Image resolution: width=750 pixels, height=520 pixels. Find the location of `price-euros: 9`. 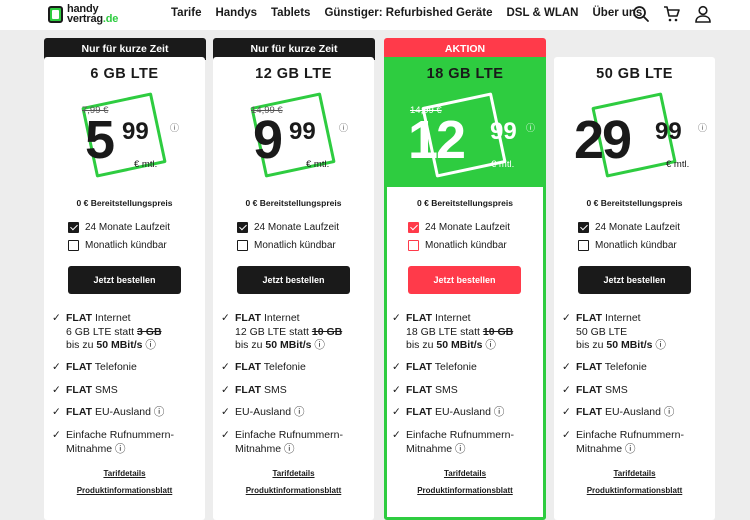

price-euros: 9 is located at coordinates (268, 140).